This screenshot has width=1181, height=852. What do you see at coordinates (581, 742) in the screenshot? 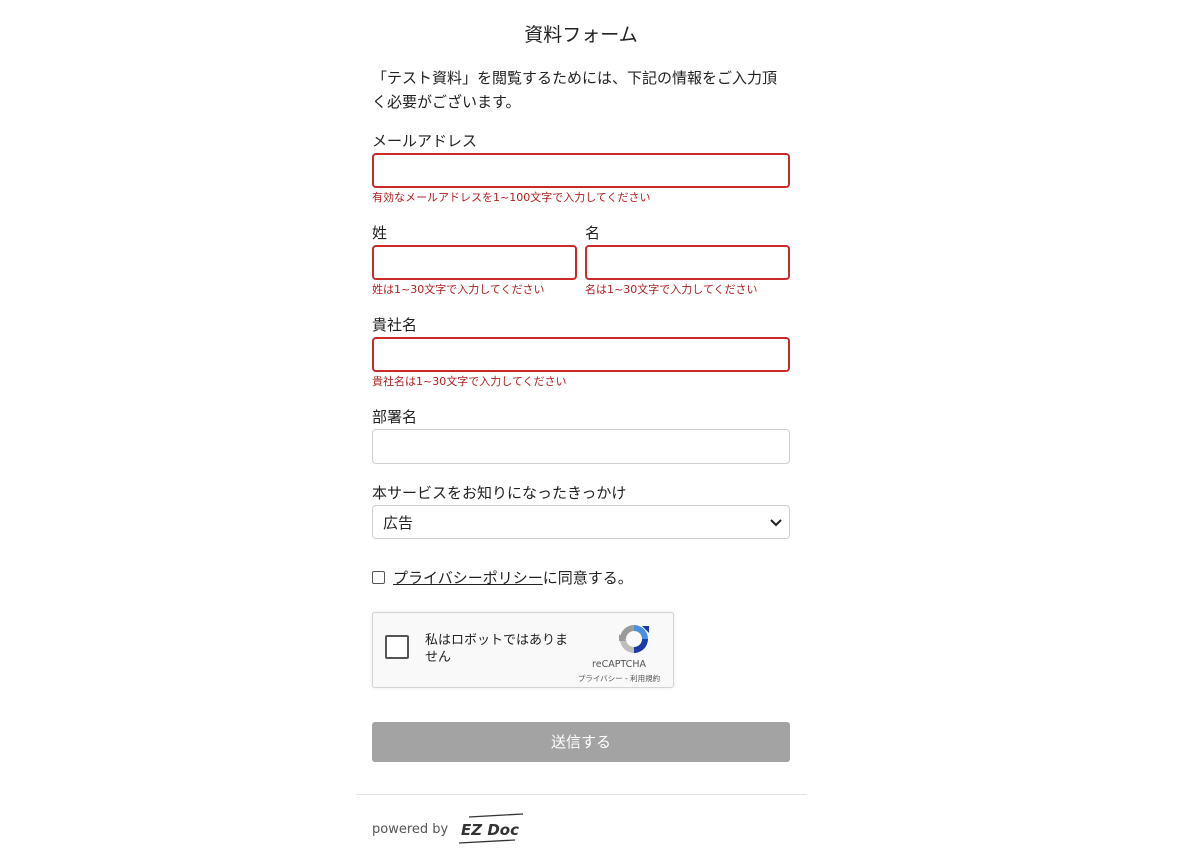
I see `submit-button: 送信する` at bounding box center [581, 742].